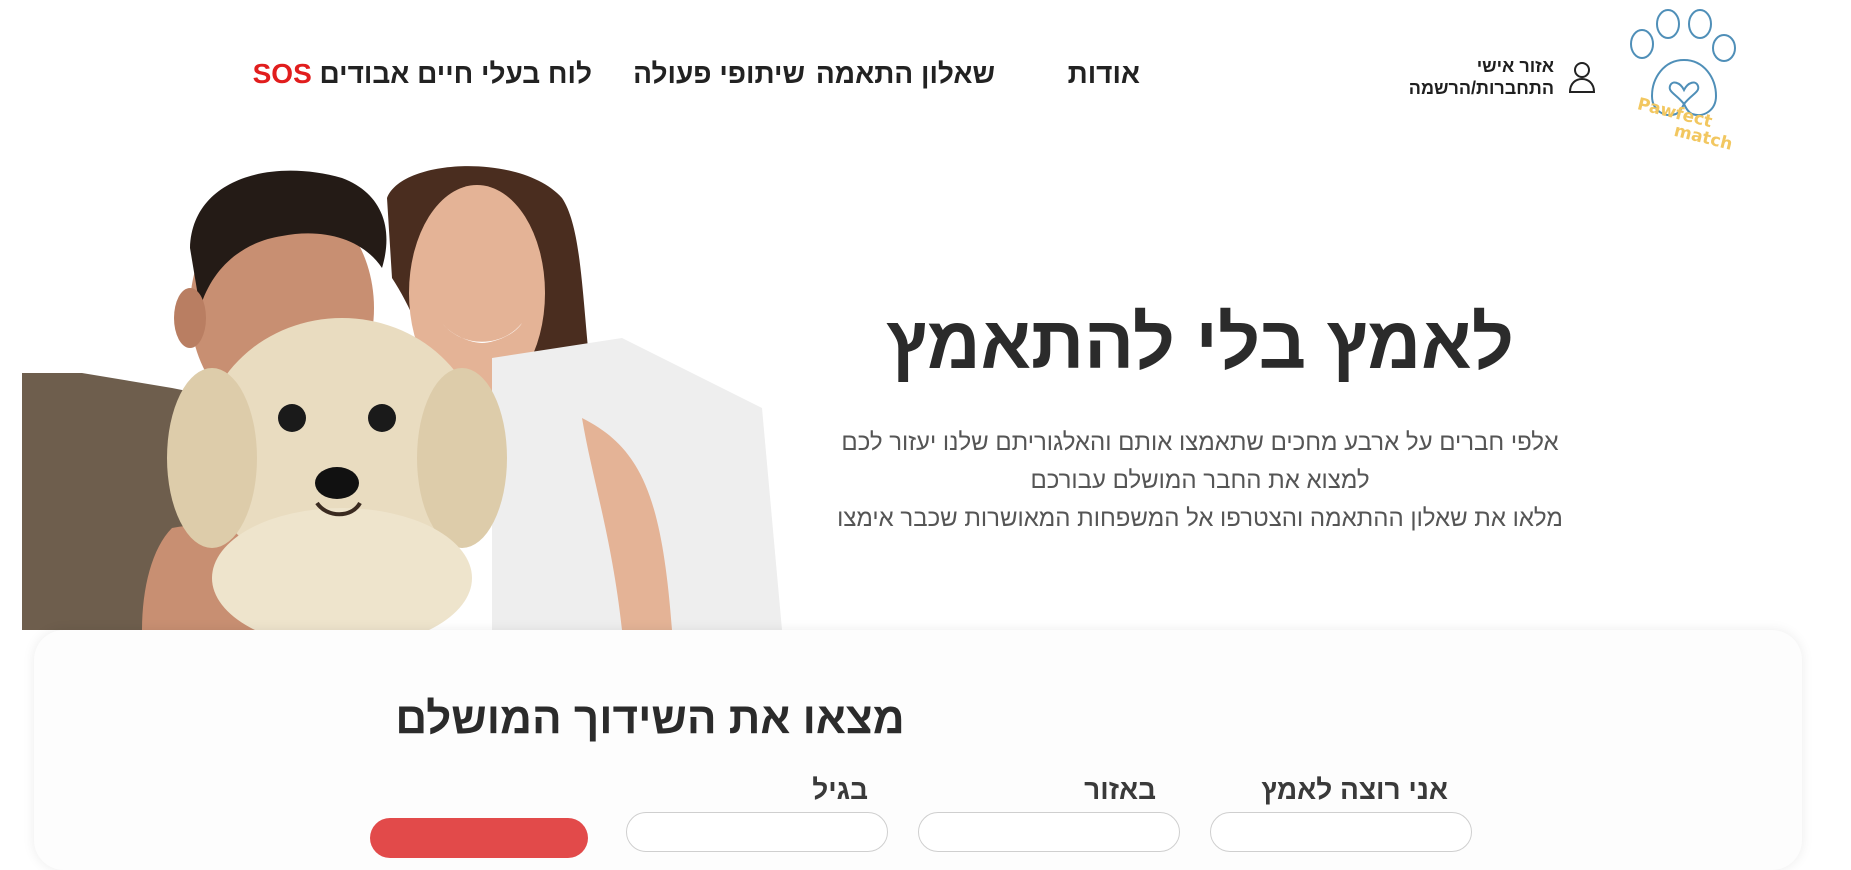 This screenshot has width=1851, height=870. Describe the element at coordinates (1354, 789) in the screenshot. I see `adopt-type-label: אני רוצה לאמץ` at that location.